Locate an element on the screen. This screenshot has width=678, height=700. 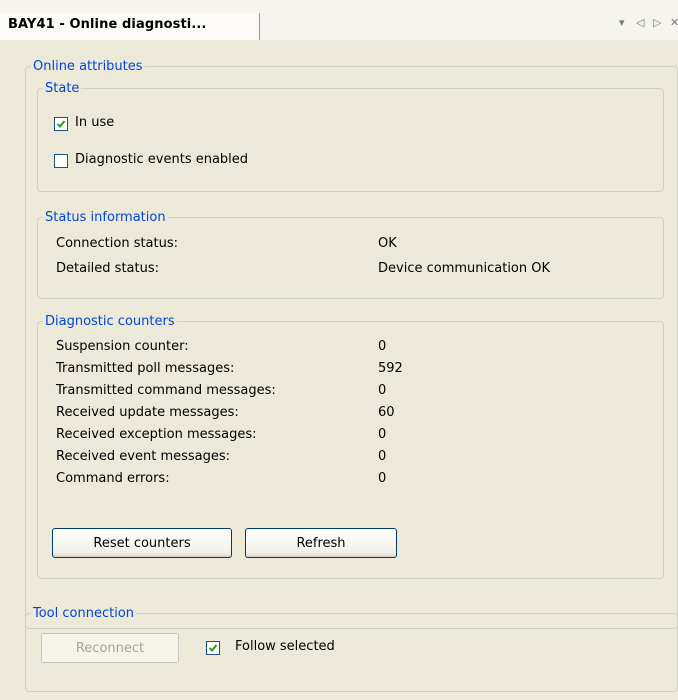
received-event-label: Received event messages: is located at coordinates (143, 456).